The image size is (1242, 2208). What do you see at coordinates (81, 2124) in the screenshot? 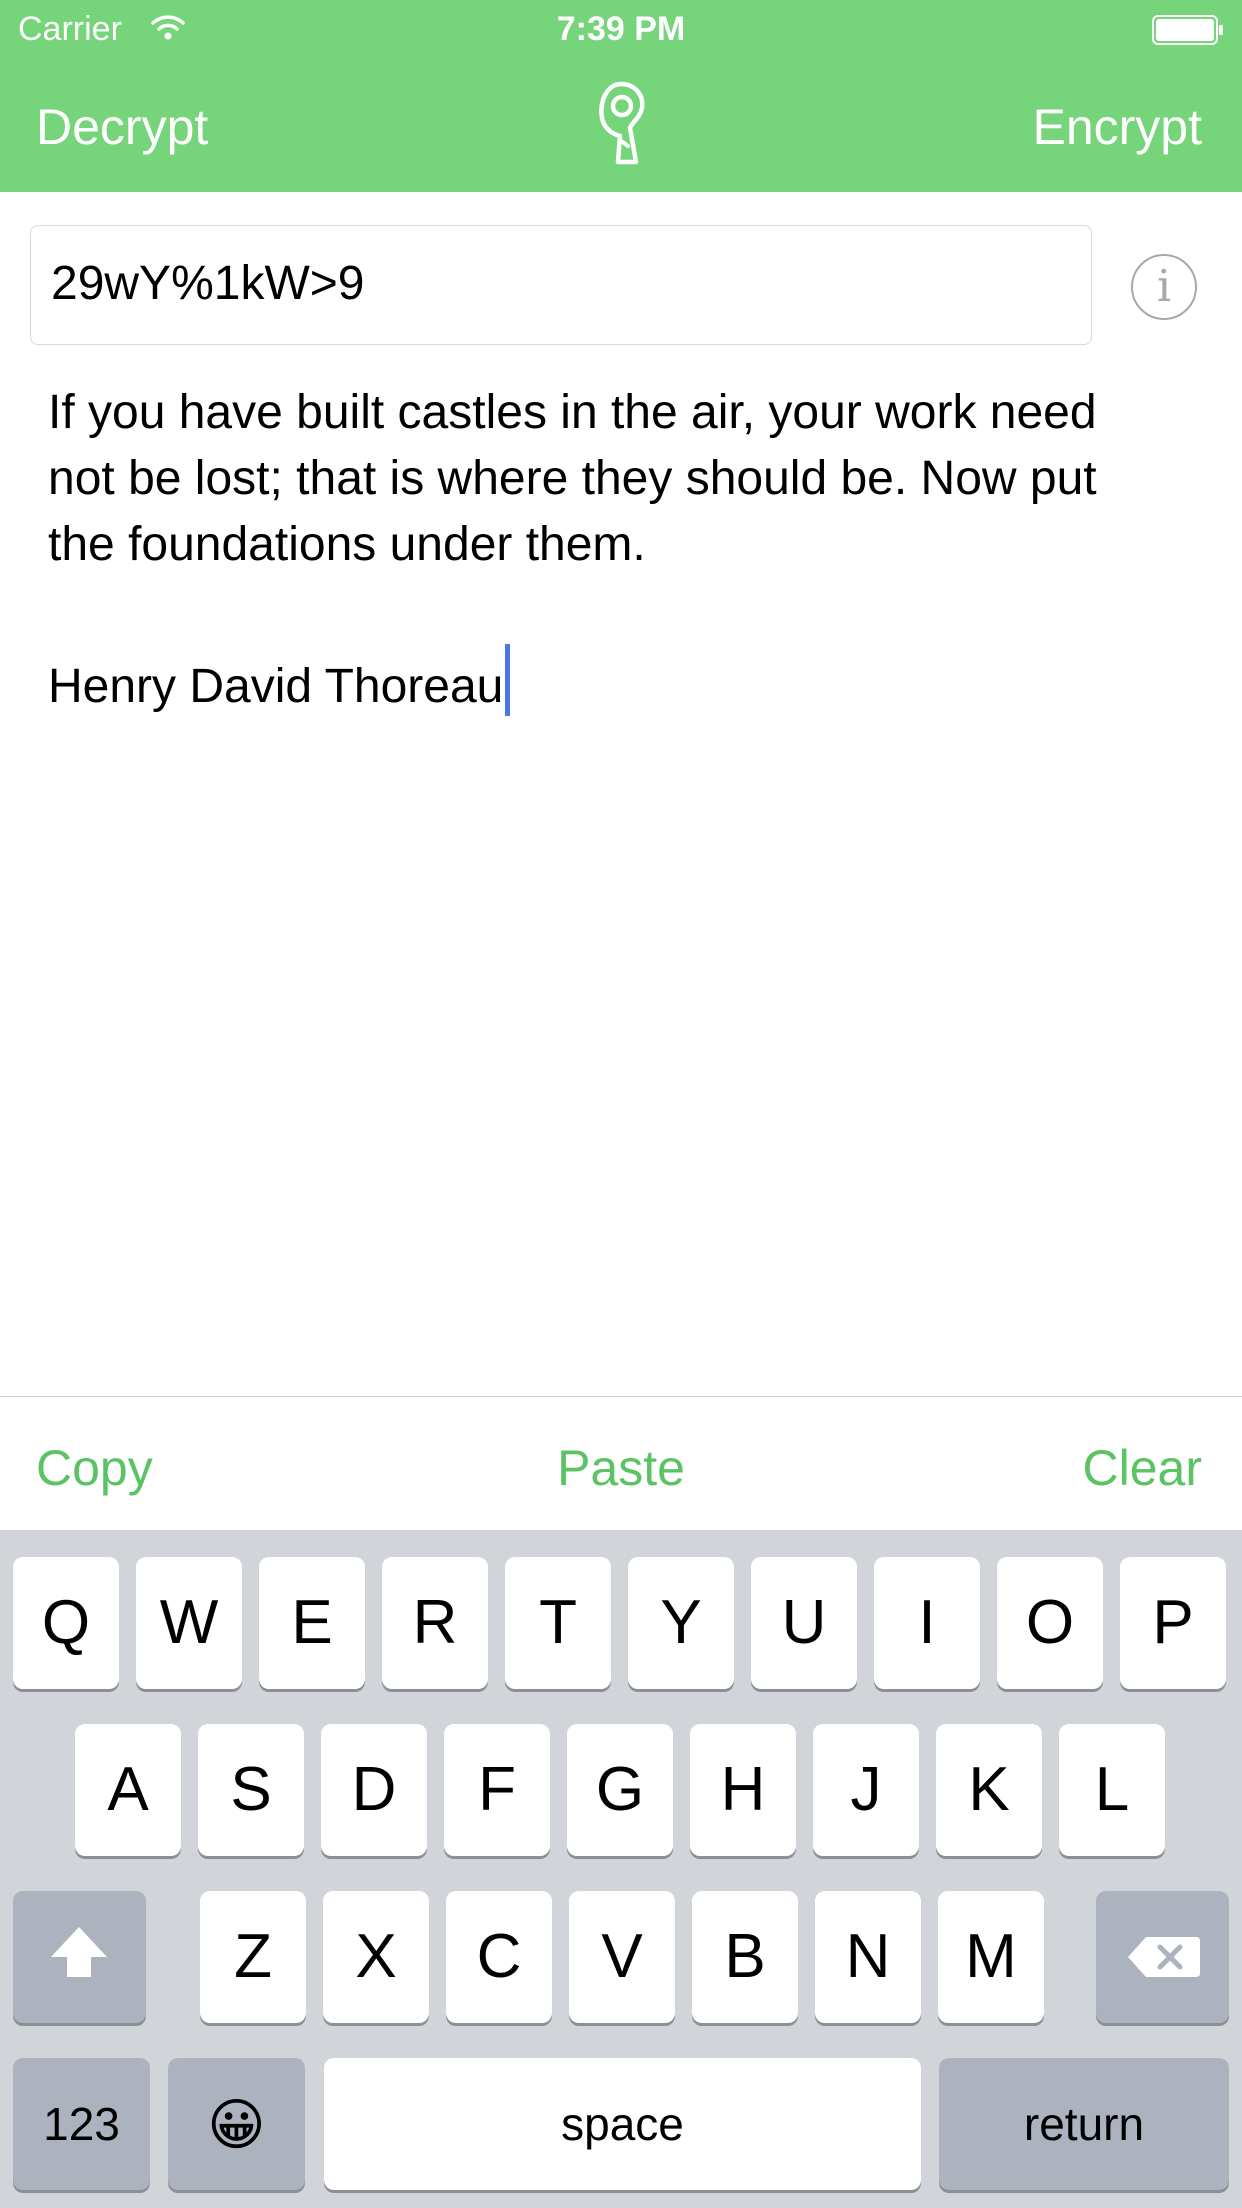
I see `numbers-key: 123` at bounding box center [81, 2124].